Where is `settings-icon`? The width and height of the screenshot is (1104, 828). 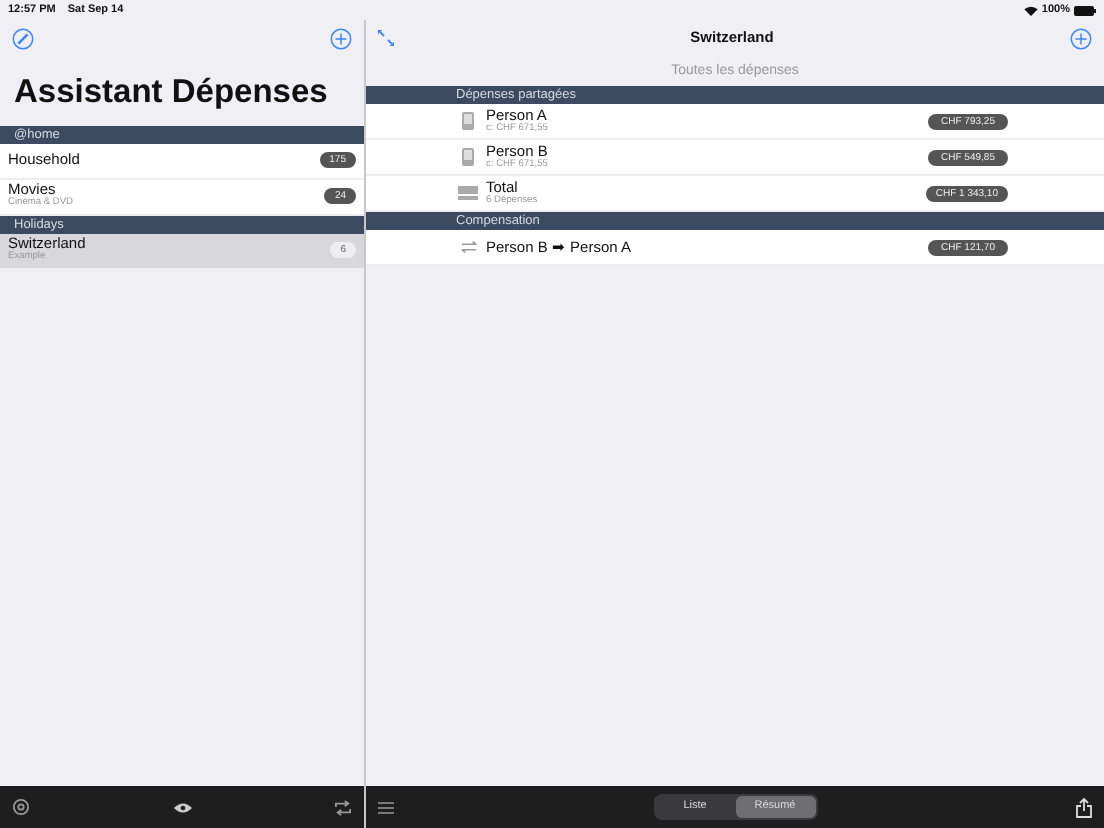 settings-icon is located at coordinates (21, 807).